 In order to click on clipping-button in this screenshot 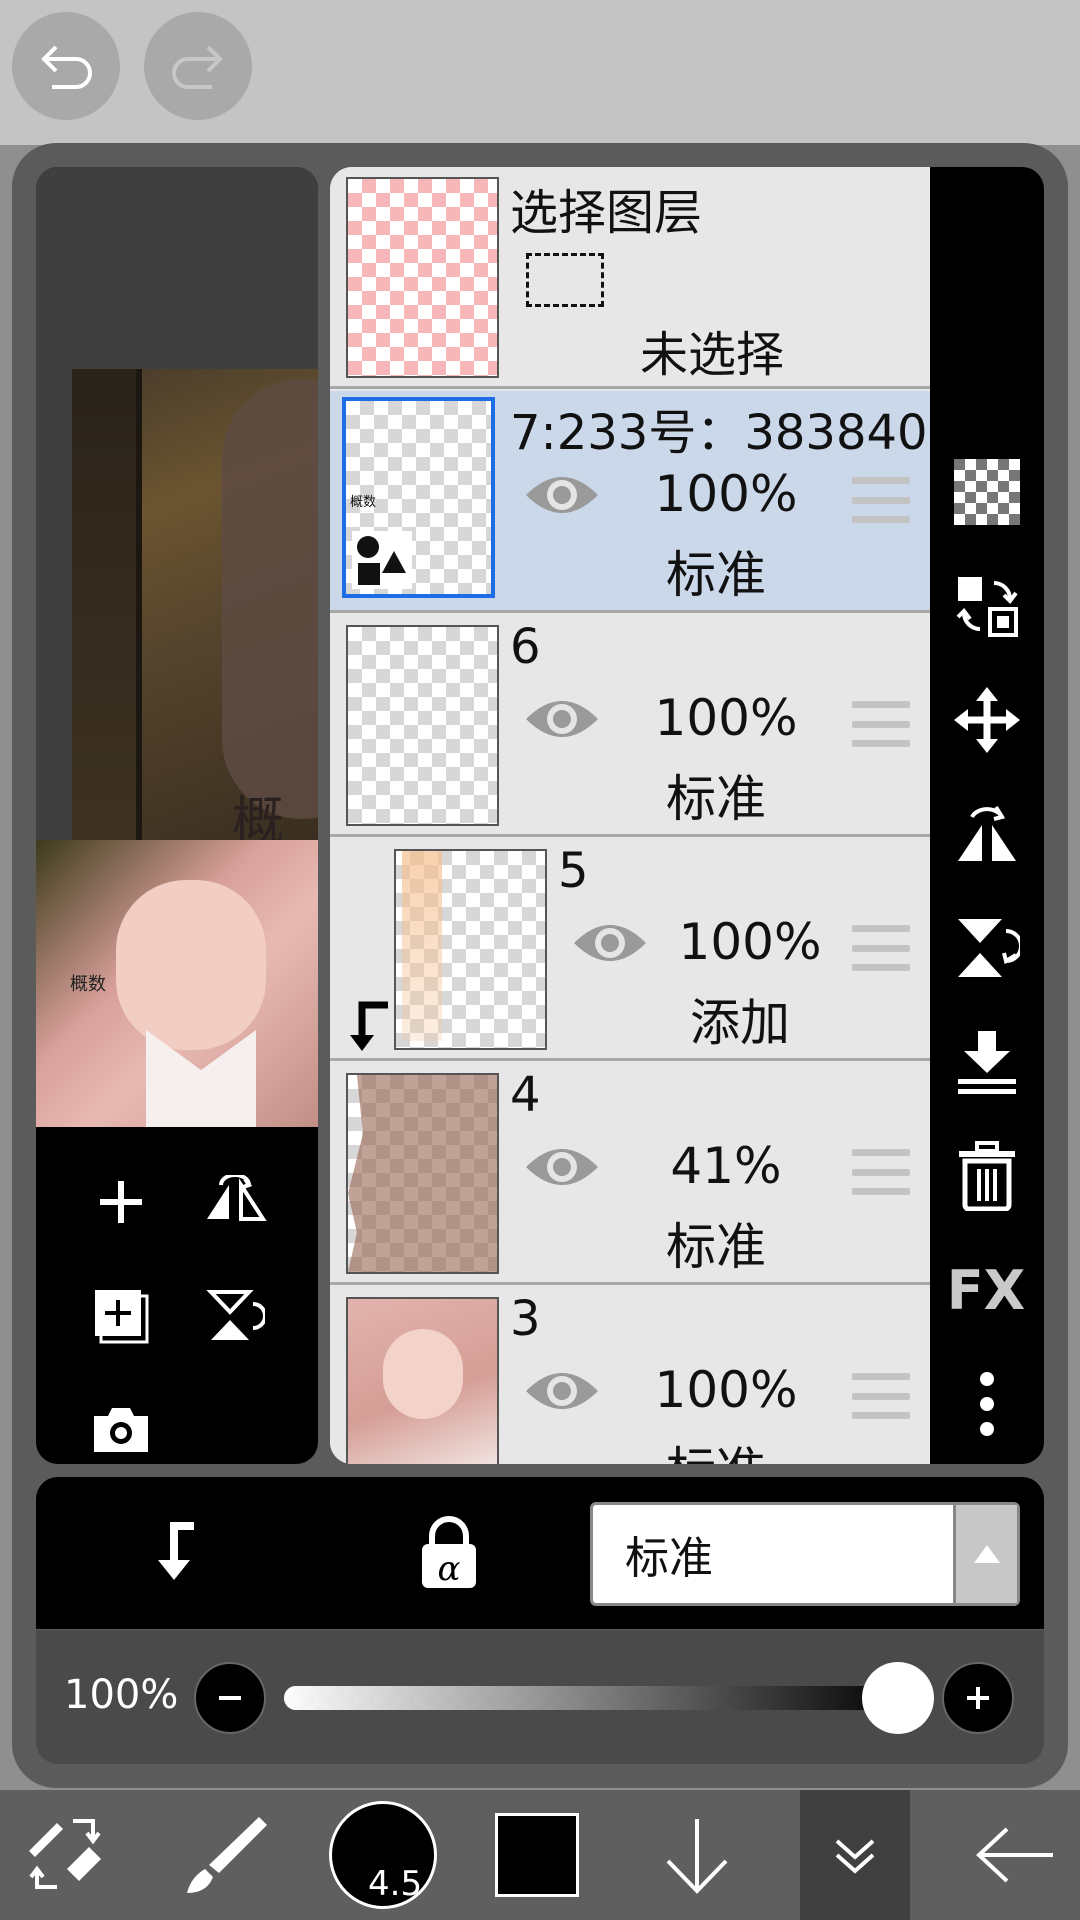, I will do `click(175, 1553)`.